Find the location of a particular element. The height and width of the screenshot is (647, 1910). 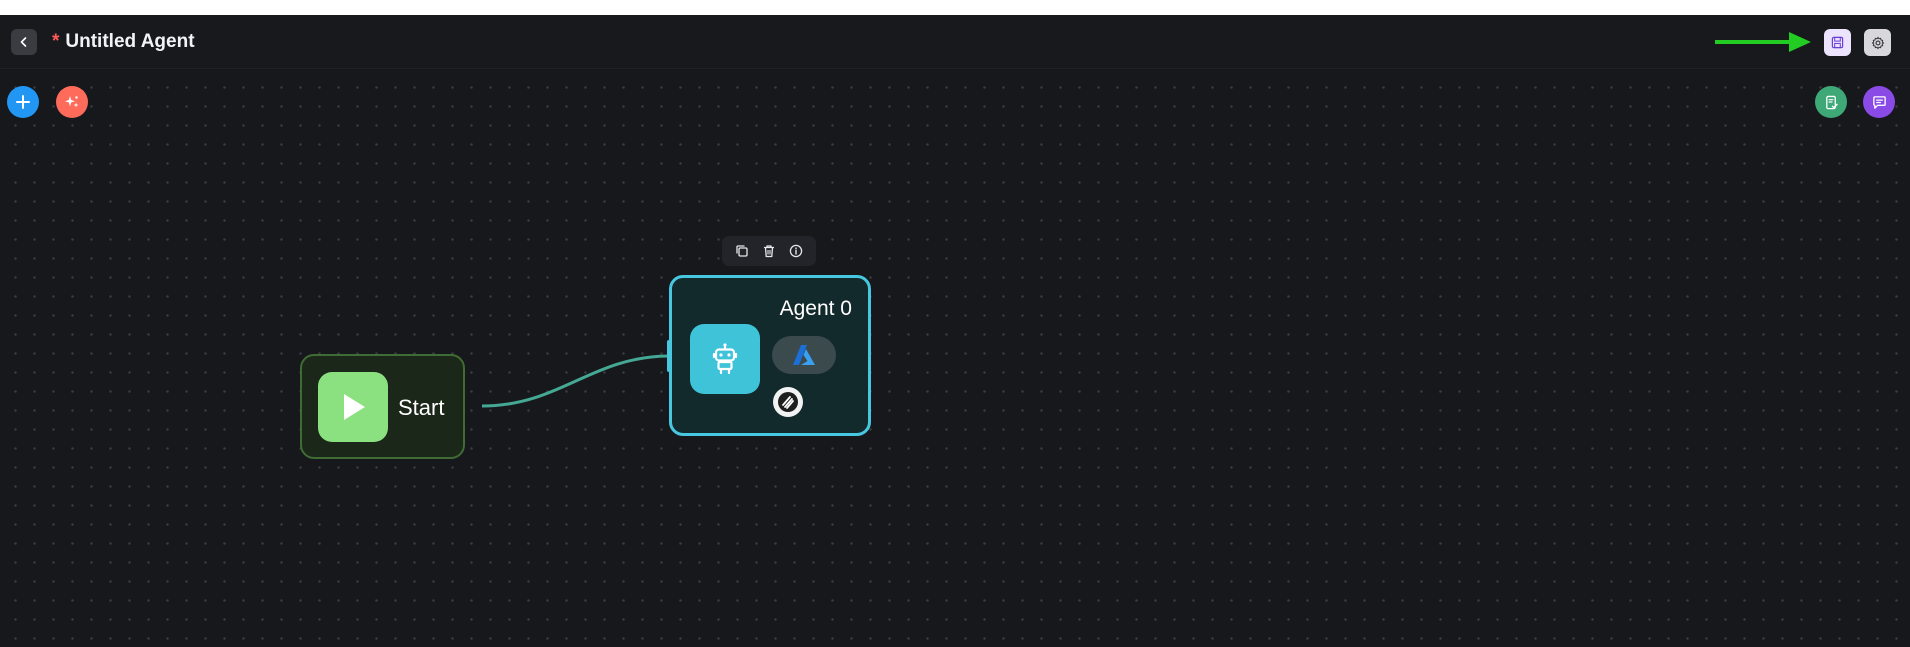

gear-icon is located at coordinates (1877, 42).